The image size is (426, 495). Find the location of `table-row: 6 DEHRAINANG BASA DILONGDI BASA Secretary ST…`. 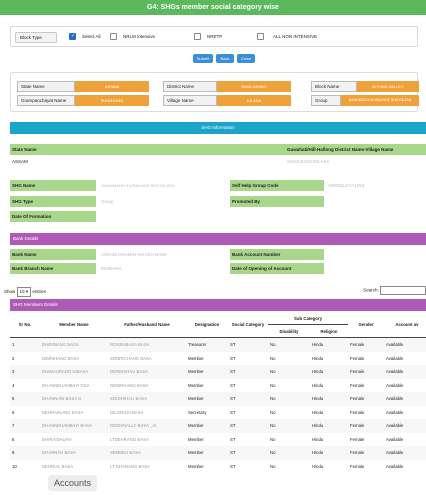

table-row: 6 DEHRAINANG BASA DILONGDI BASA Secretary ST… is located at coordinates (218, 413).